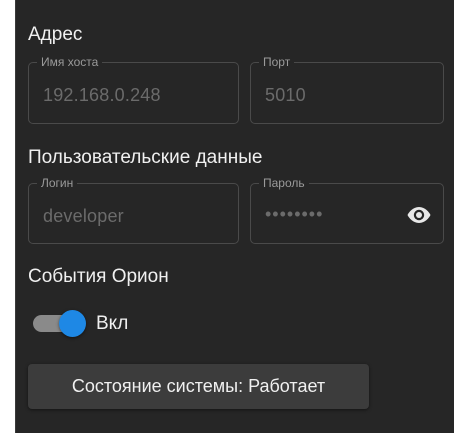  What do you see at coordinates (419, 215) in the screenshot?
I see `eye-icon` at bounding box center [419, 215].